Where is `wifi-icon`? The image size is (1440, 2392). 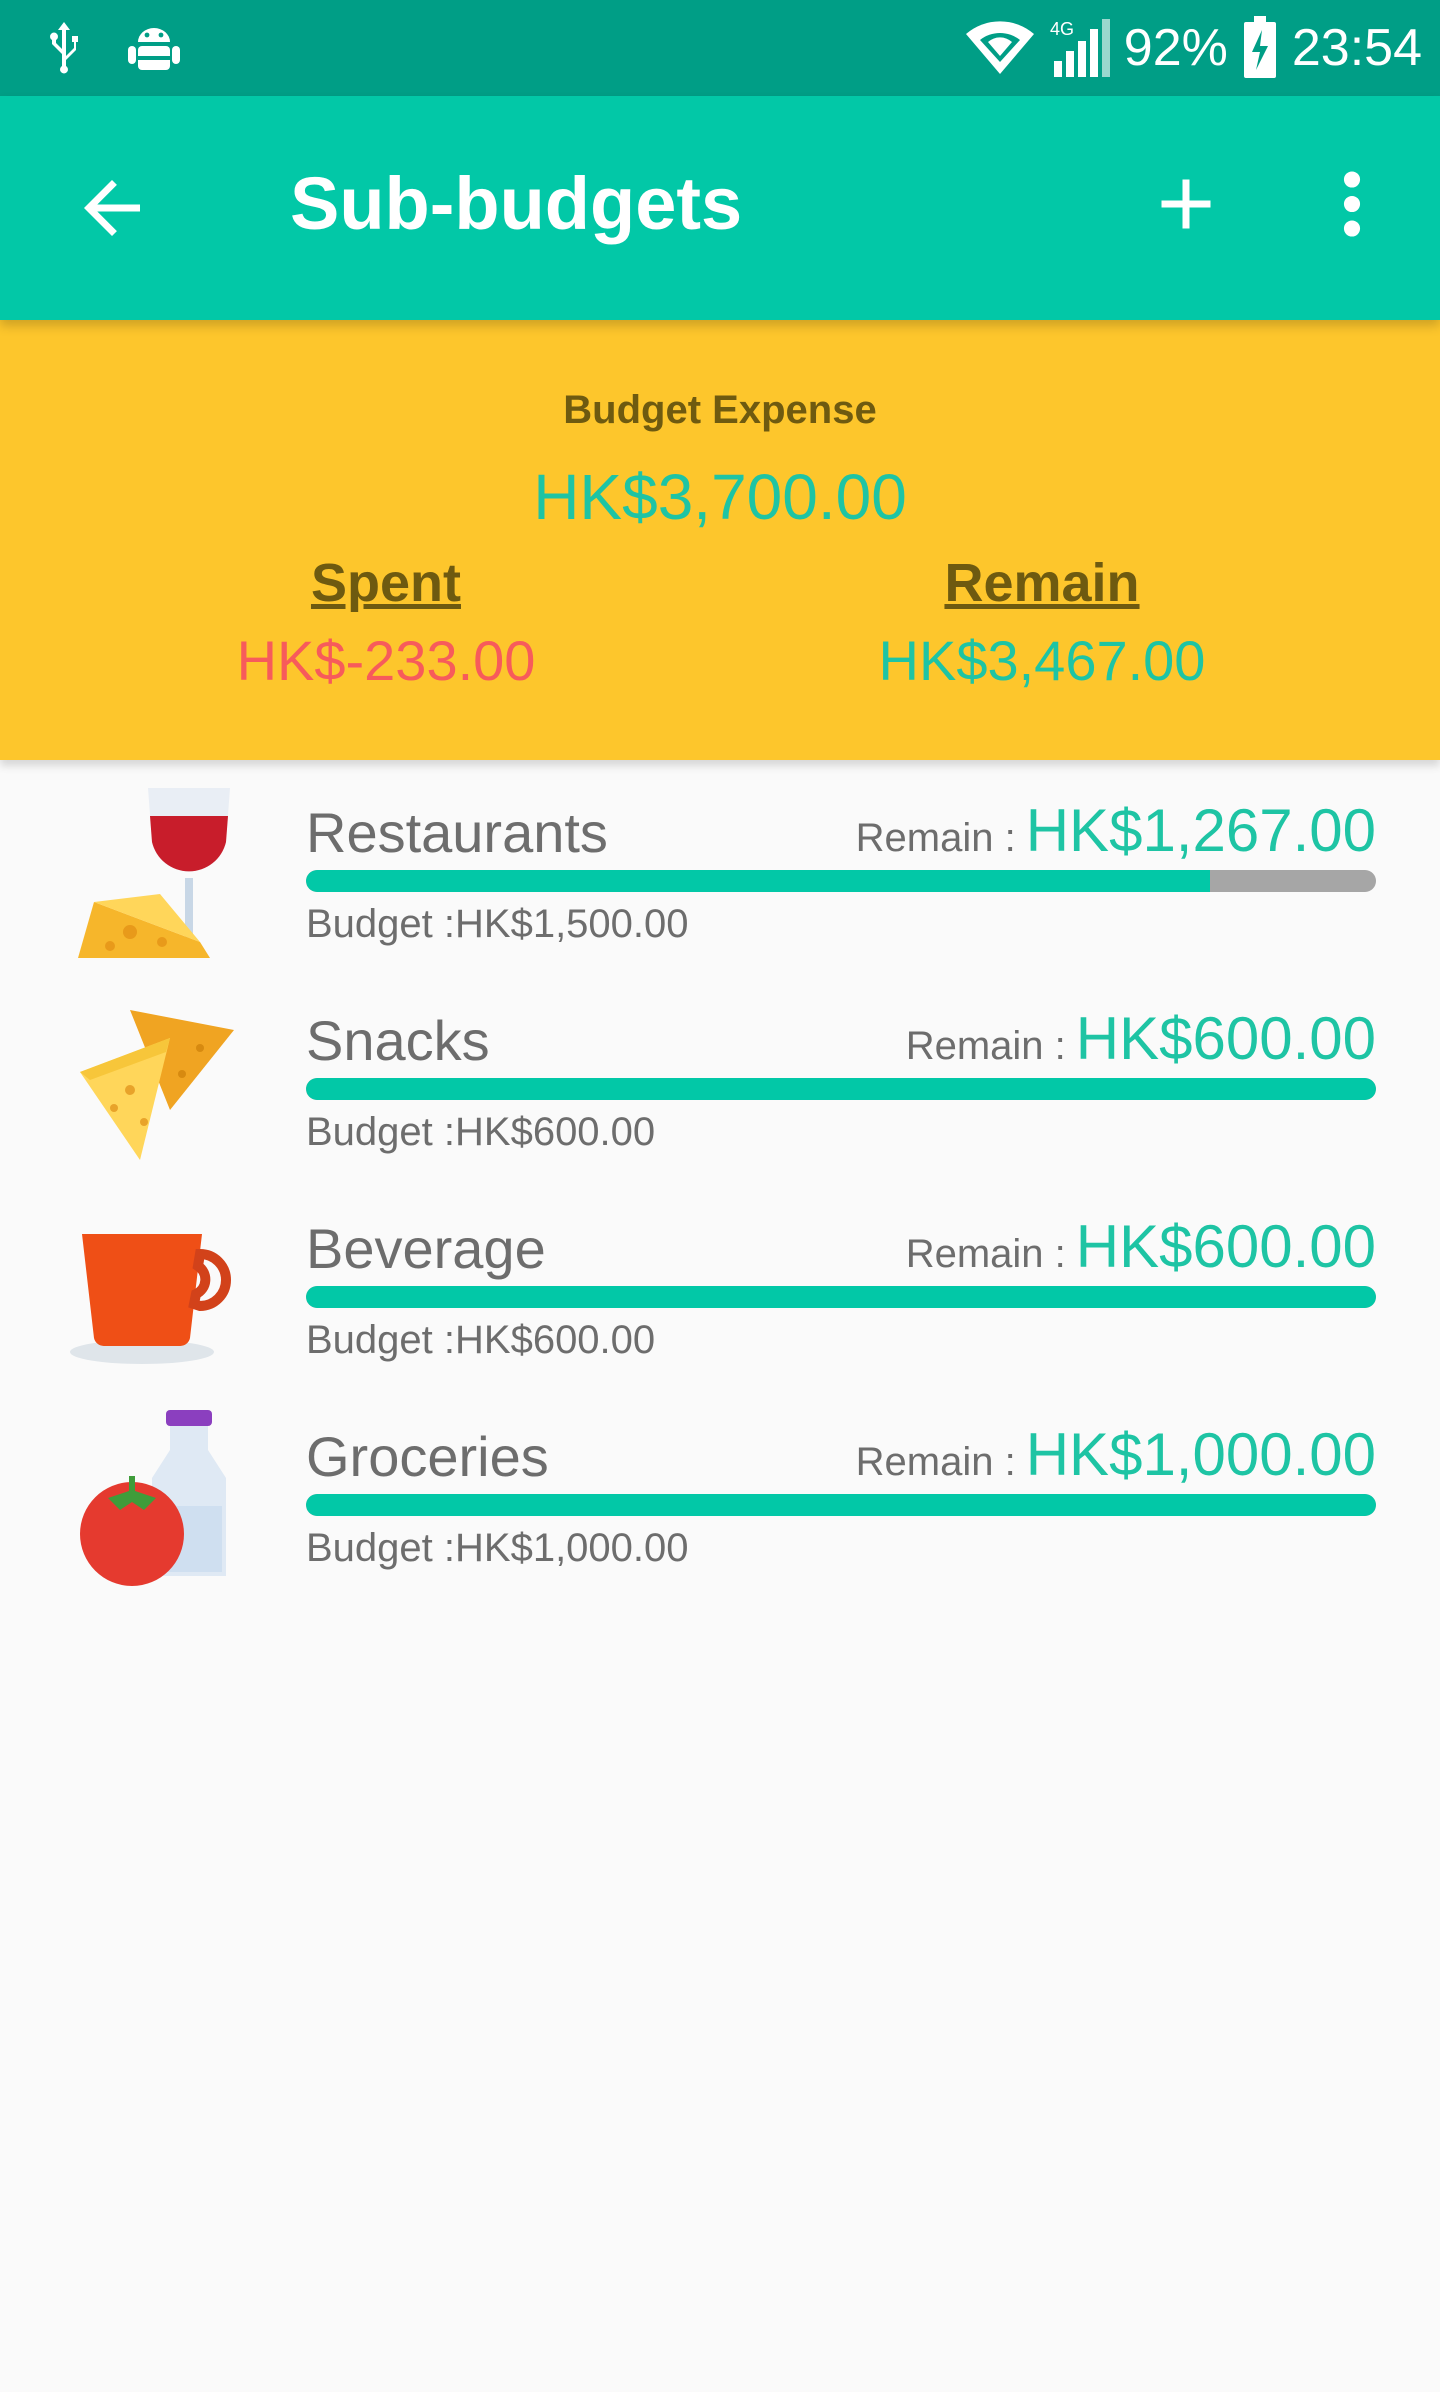 wifi-icon is located at coordinates (999, 47).